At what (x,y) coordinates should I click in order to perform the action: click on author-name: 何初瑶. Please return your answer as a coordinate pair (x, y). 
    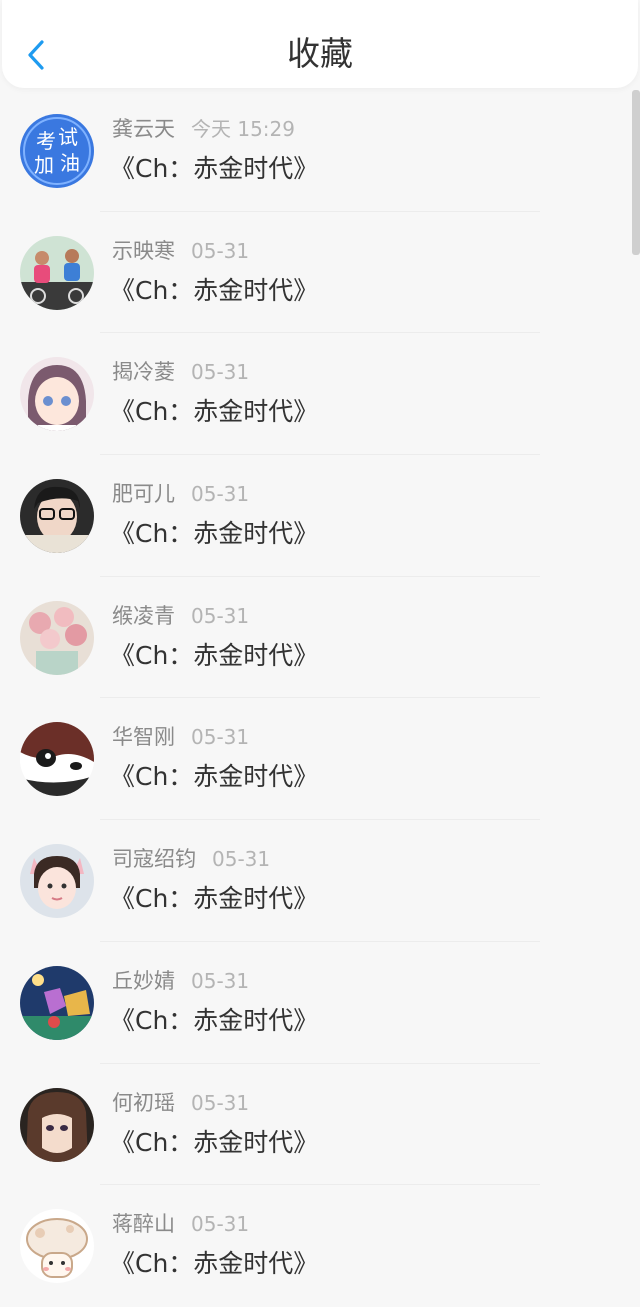
    Looking at the image, I should click on (143, 1102).